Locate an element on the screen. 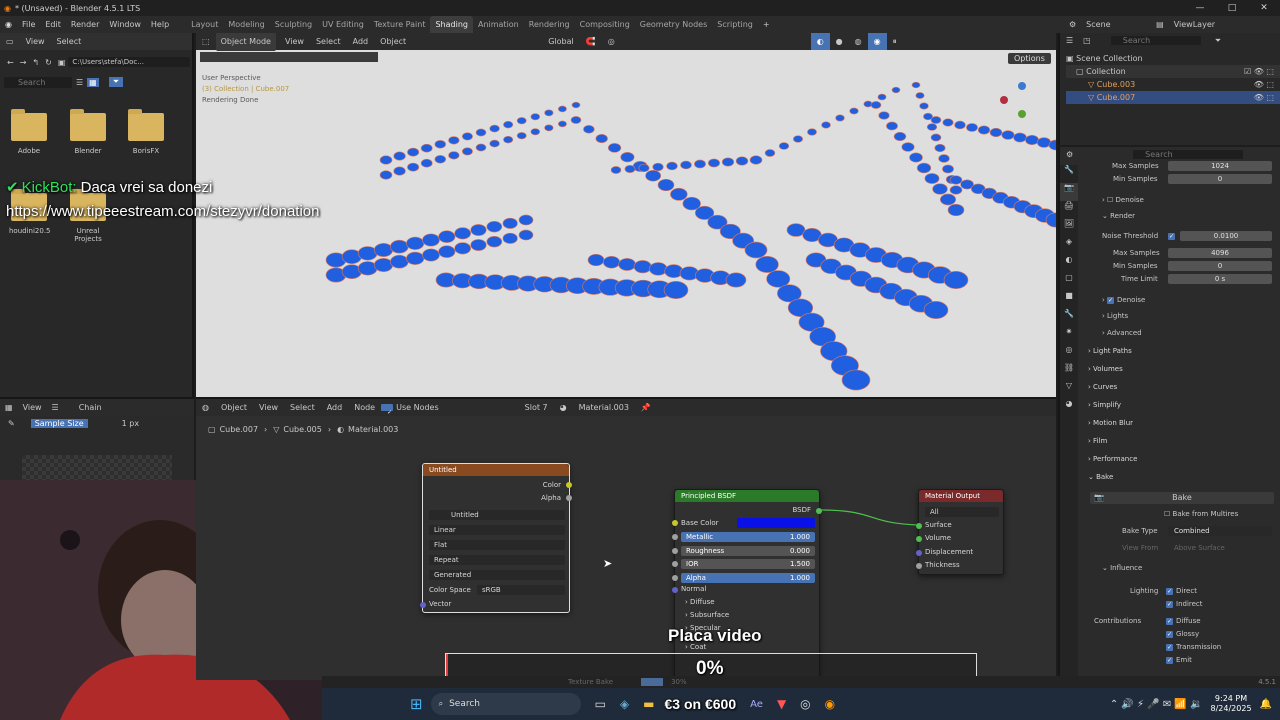 This screenshot has width=1280, height=720. output-tab-icon: 🖨 is located at coordinates (1069, 210).